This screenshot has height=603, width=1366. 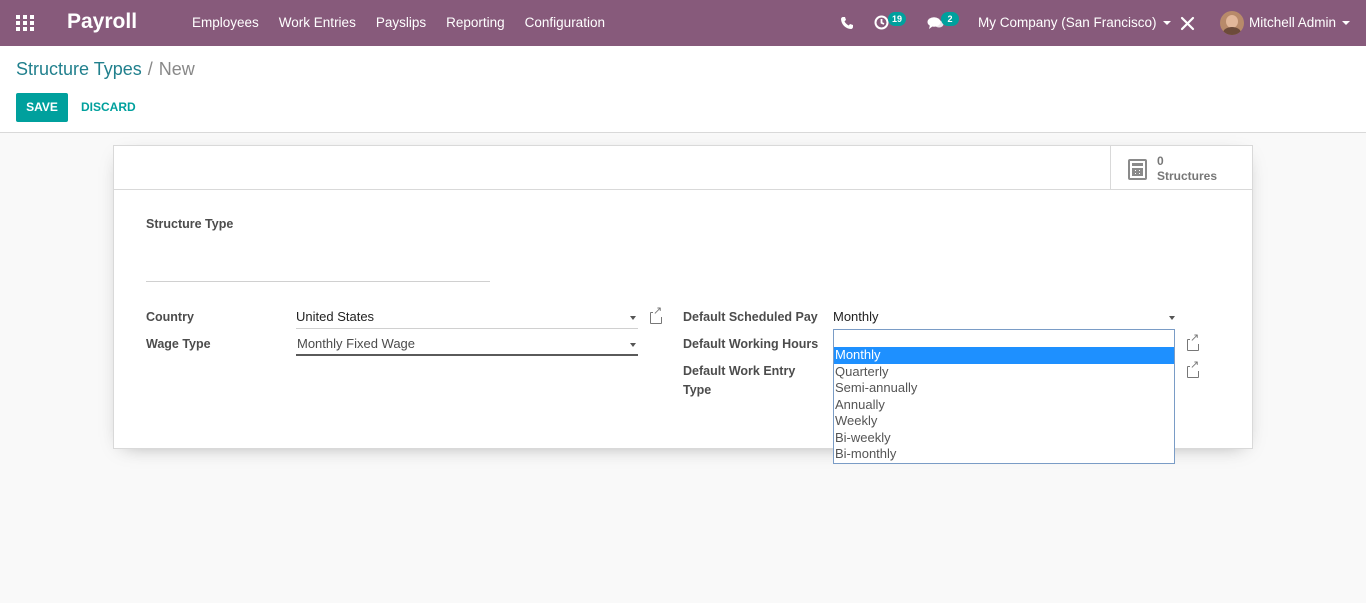 I want to click on message-count-badge: 2, so click(x=950, y=19).